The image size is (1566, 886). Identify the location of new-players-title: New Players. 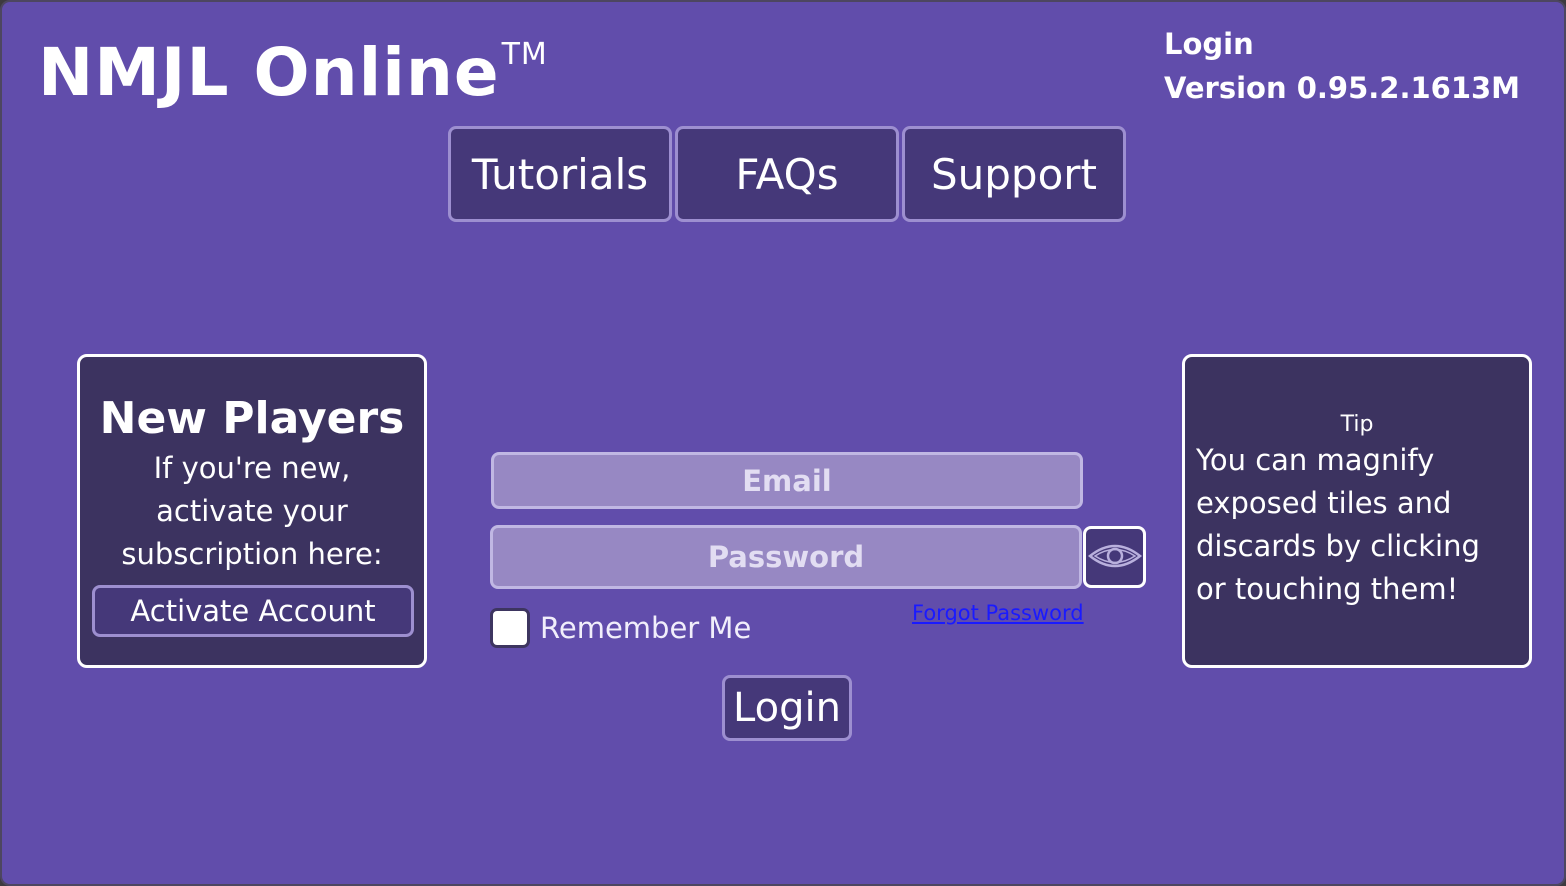
(252, 418).